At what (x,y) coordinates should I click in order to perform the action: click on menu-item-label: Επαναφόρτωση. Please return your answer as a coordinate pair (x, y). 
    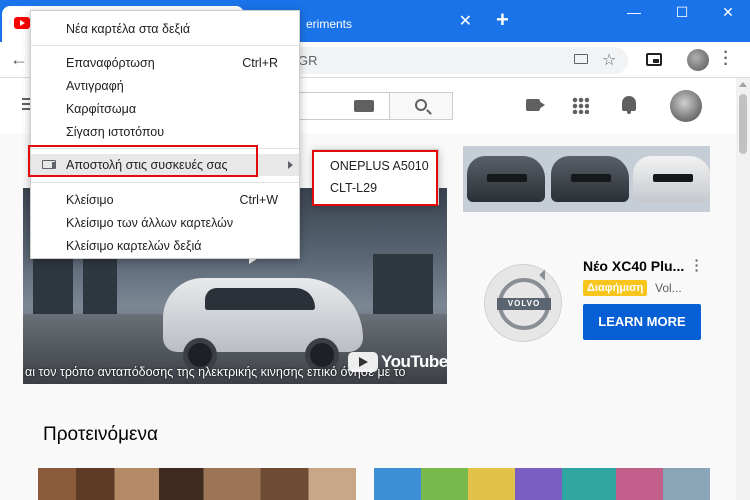
    Looking at the image, I should click on (110, 63).